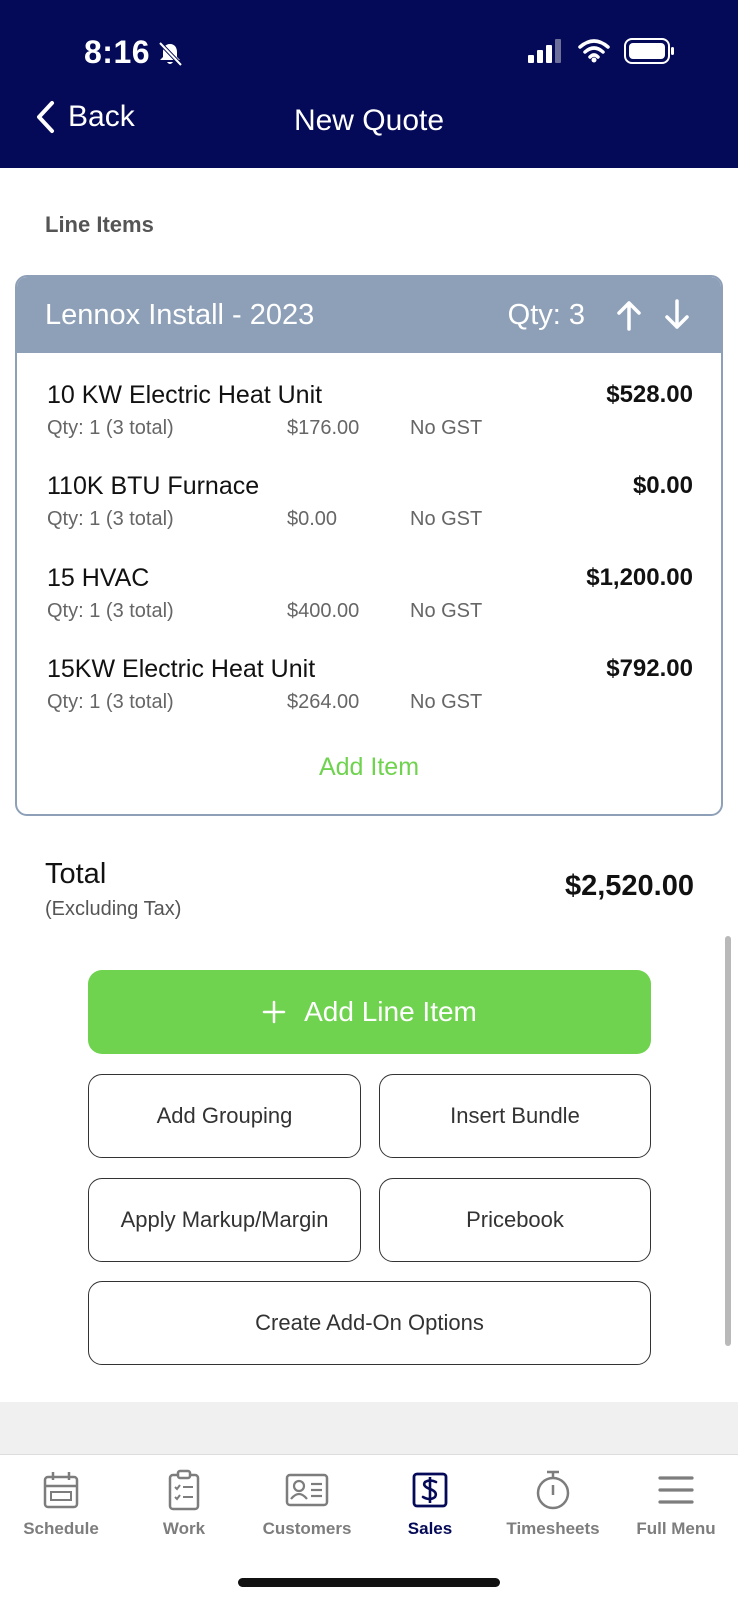  What do you see at coordinates (61, 1490) in the screenshot?
I see `calendar-icon` at bounding box center [61, 1490].